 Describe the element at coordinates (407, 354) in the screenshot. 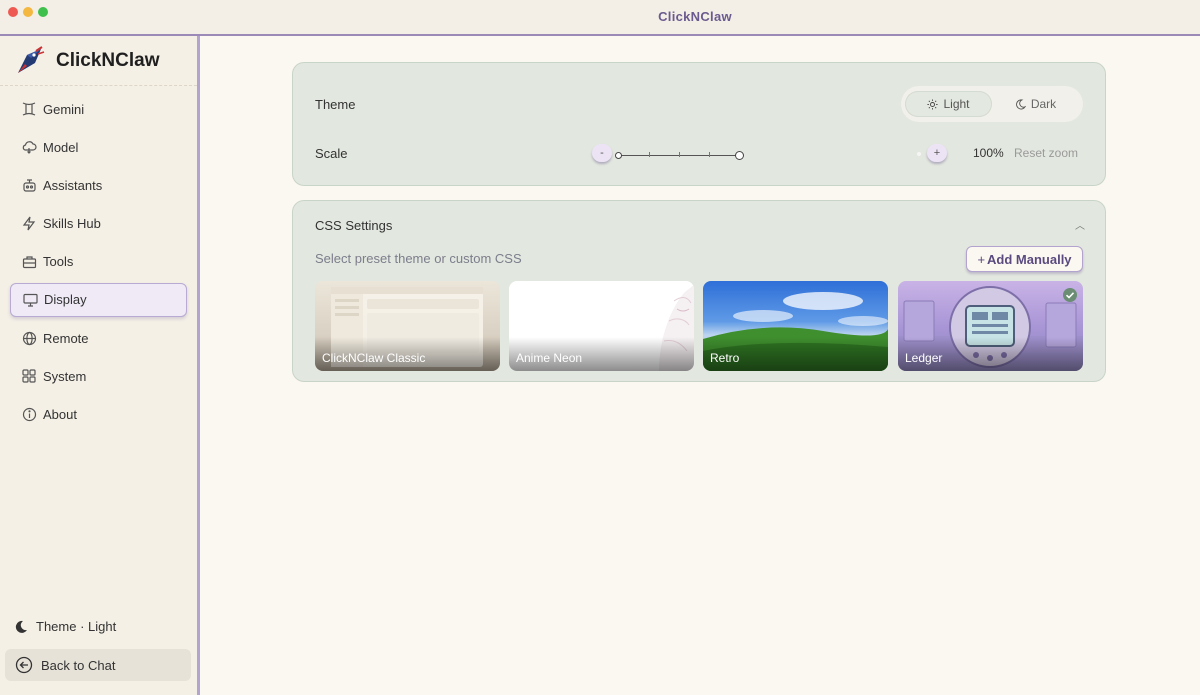

I see `preset-label: ClickNClaw Classic` at that location.